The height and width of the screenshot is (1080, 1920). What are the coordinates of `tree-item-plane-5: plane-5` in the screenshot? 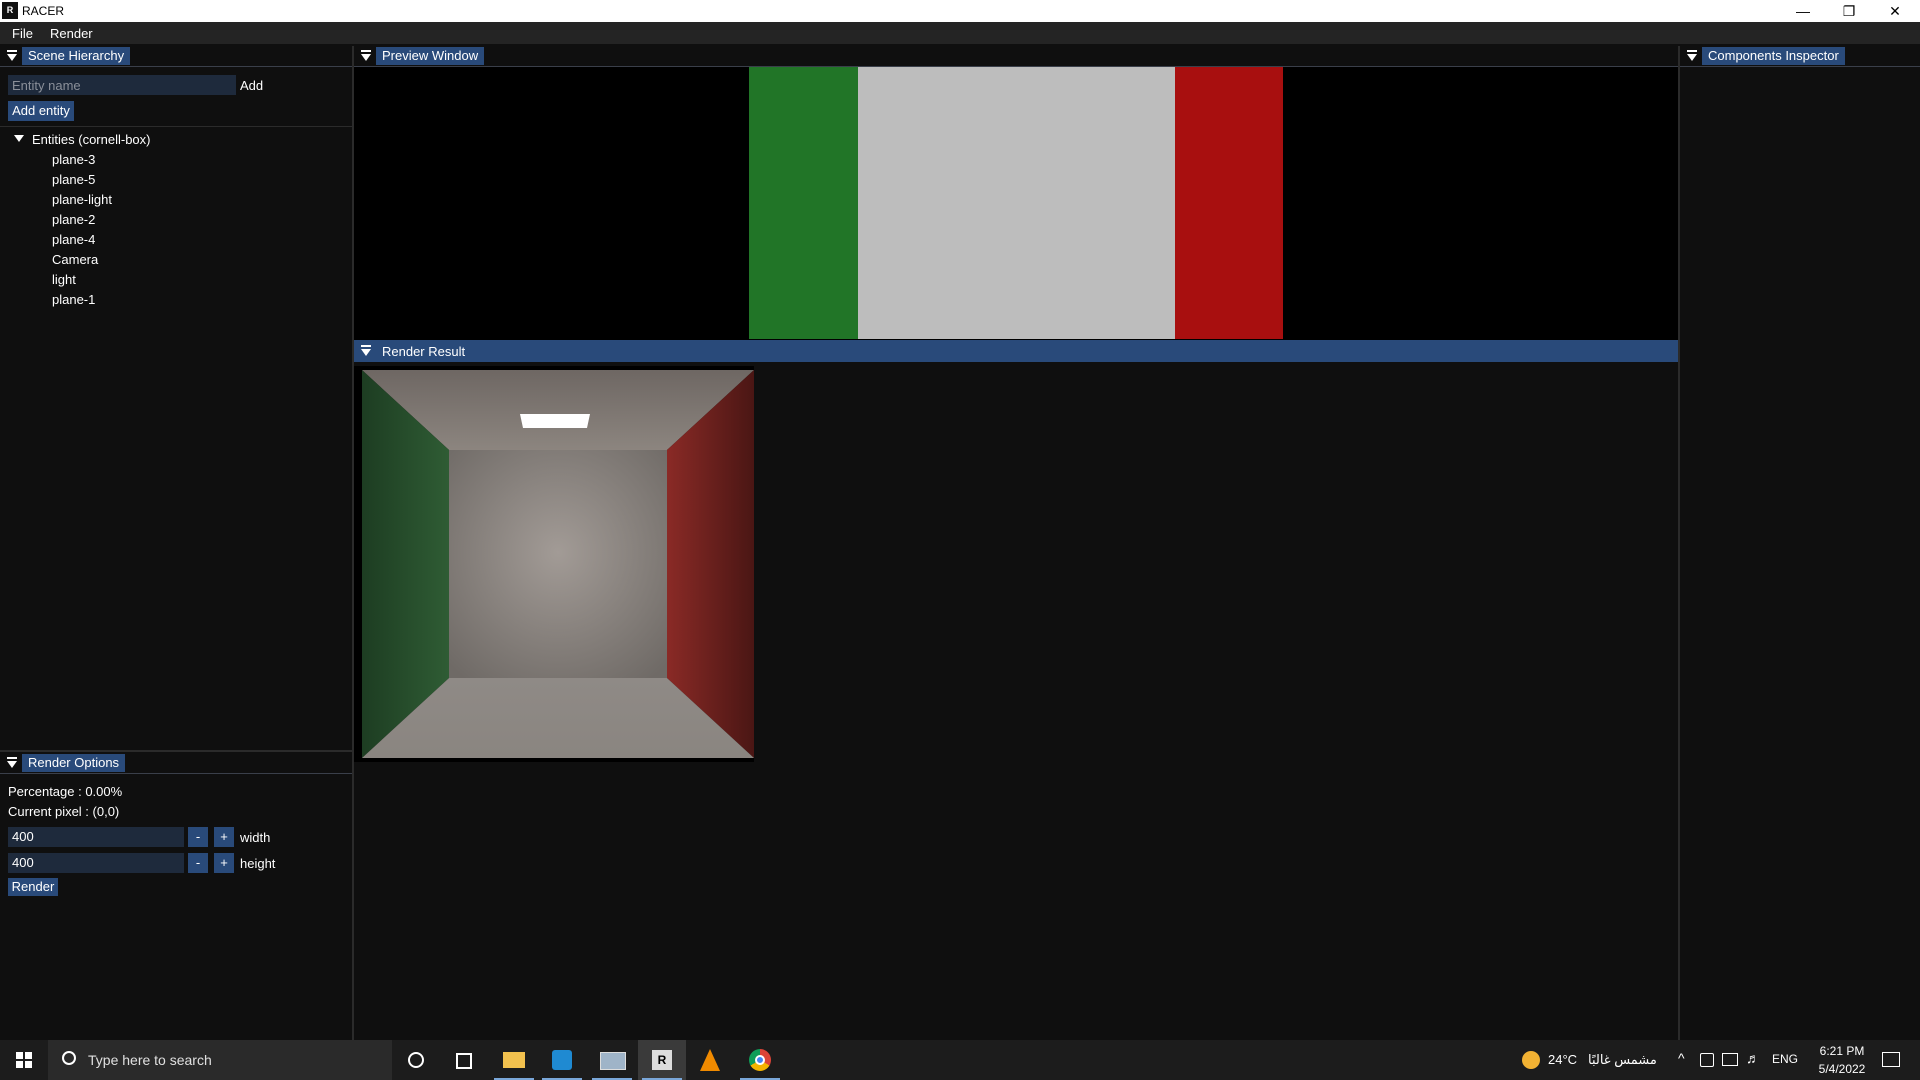 It's located at (73, 179).